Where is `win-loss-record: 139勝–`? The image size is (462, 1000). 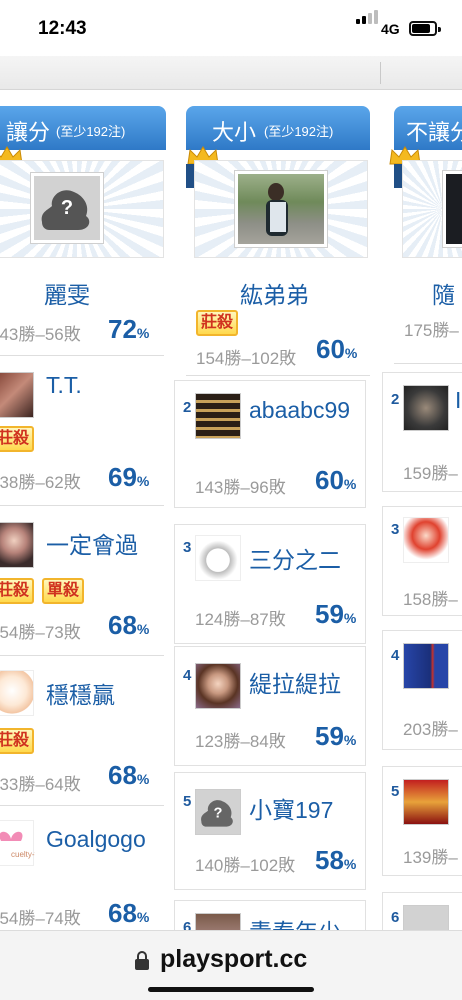
win-loss-record: 139勝– is located at coordinates (430, 857).